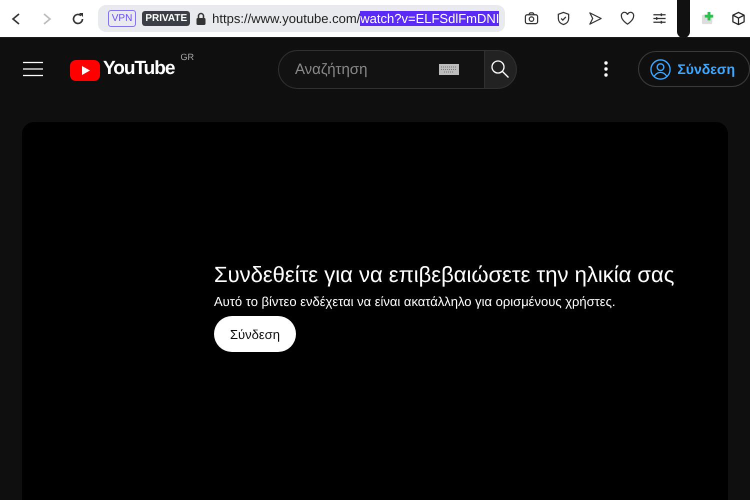 Image resolution: width=750 pixels, height=500 pixels. Describe the element at coordinates (78, 19) in the screenshot. I see `reload-icon` at that location.